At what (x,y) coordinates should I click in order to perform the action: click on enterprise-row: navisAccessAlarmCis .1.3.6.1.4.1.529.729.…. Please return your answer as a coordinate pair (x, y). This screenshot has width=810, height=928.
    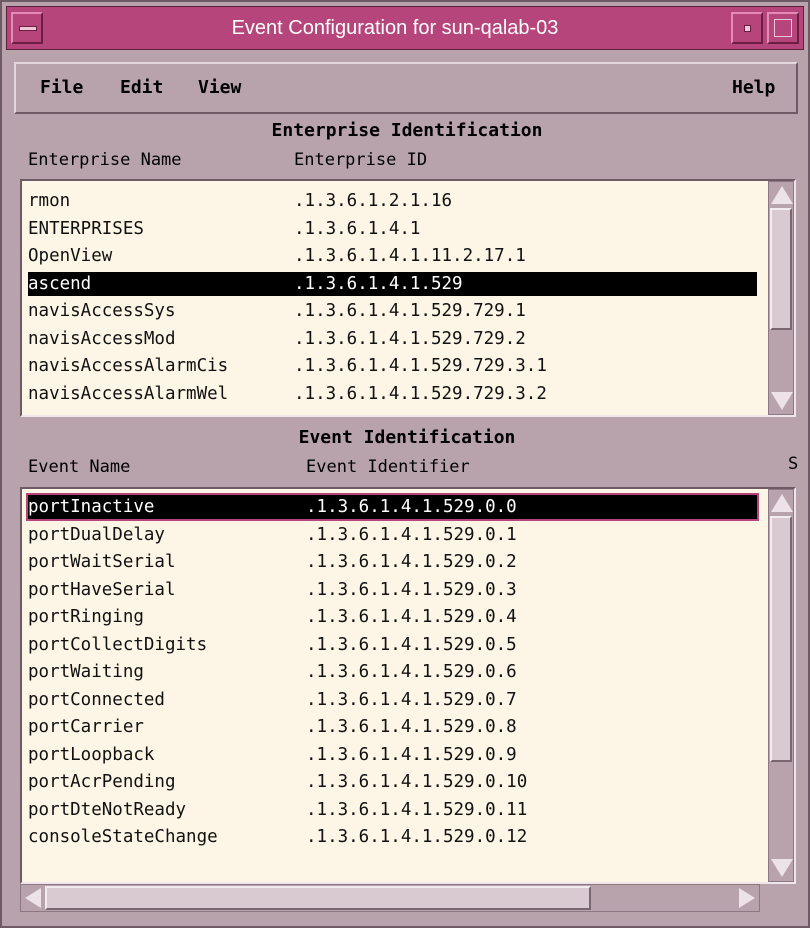
    Looking at the image, I should click on (392, 366).